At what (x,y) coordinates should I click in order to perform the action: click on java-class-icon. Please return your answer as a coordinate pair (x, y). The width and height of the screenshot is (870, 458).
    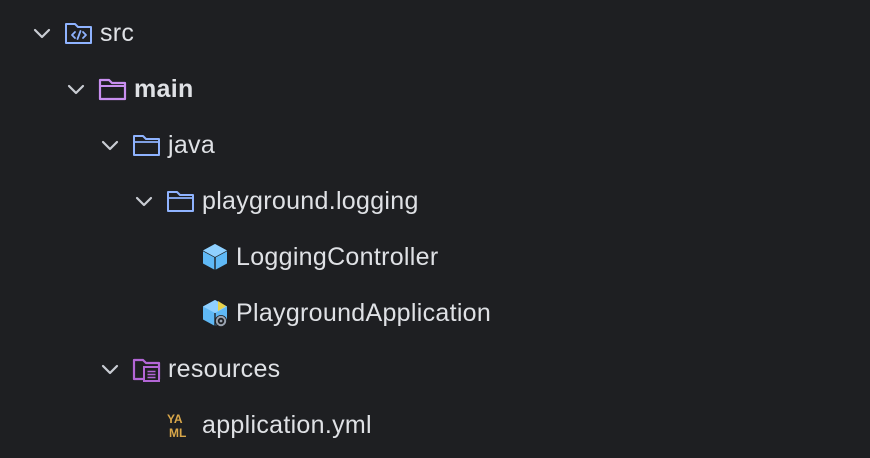
    Looking at the image, I should click on (215, 257).